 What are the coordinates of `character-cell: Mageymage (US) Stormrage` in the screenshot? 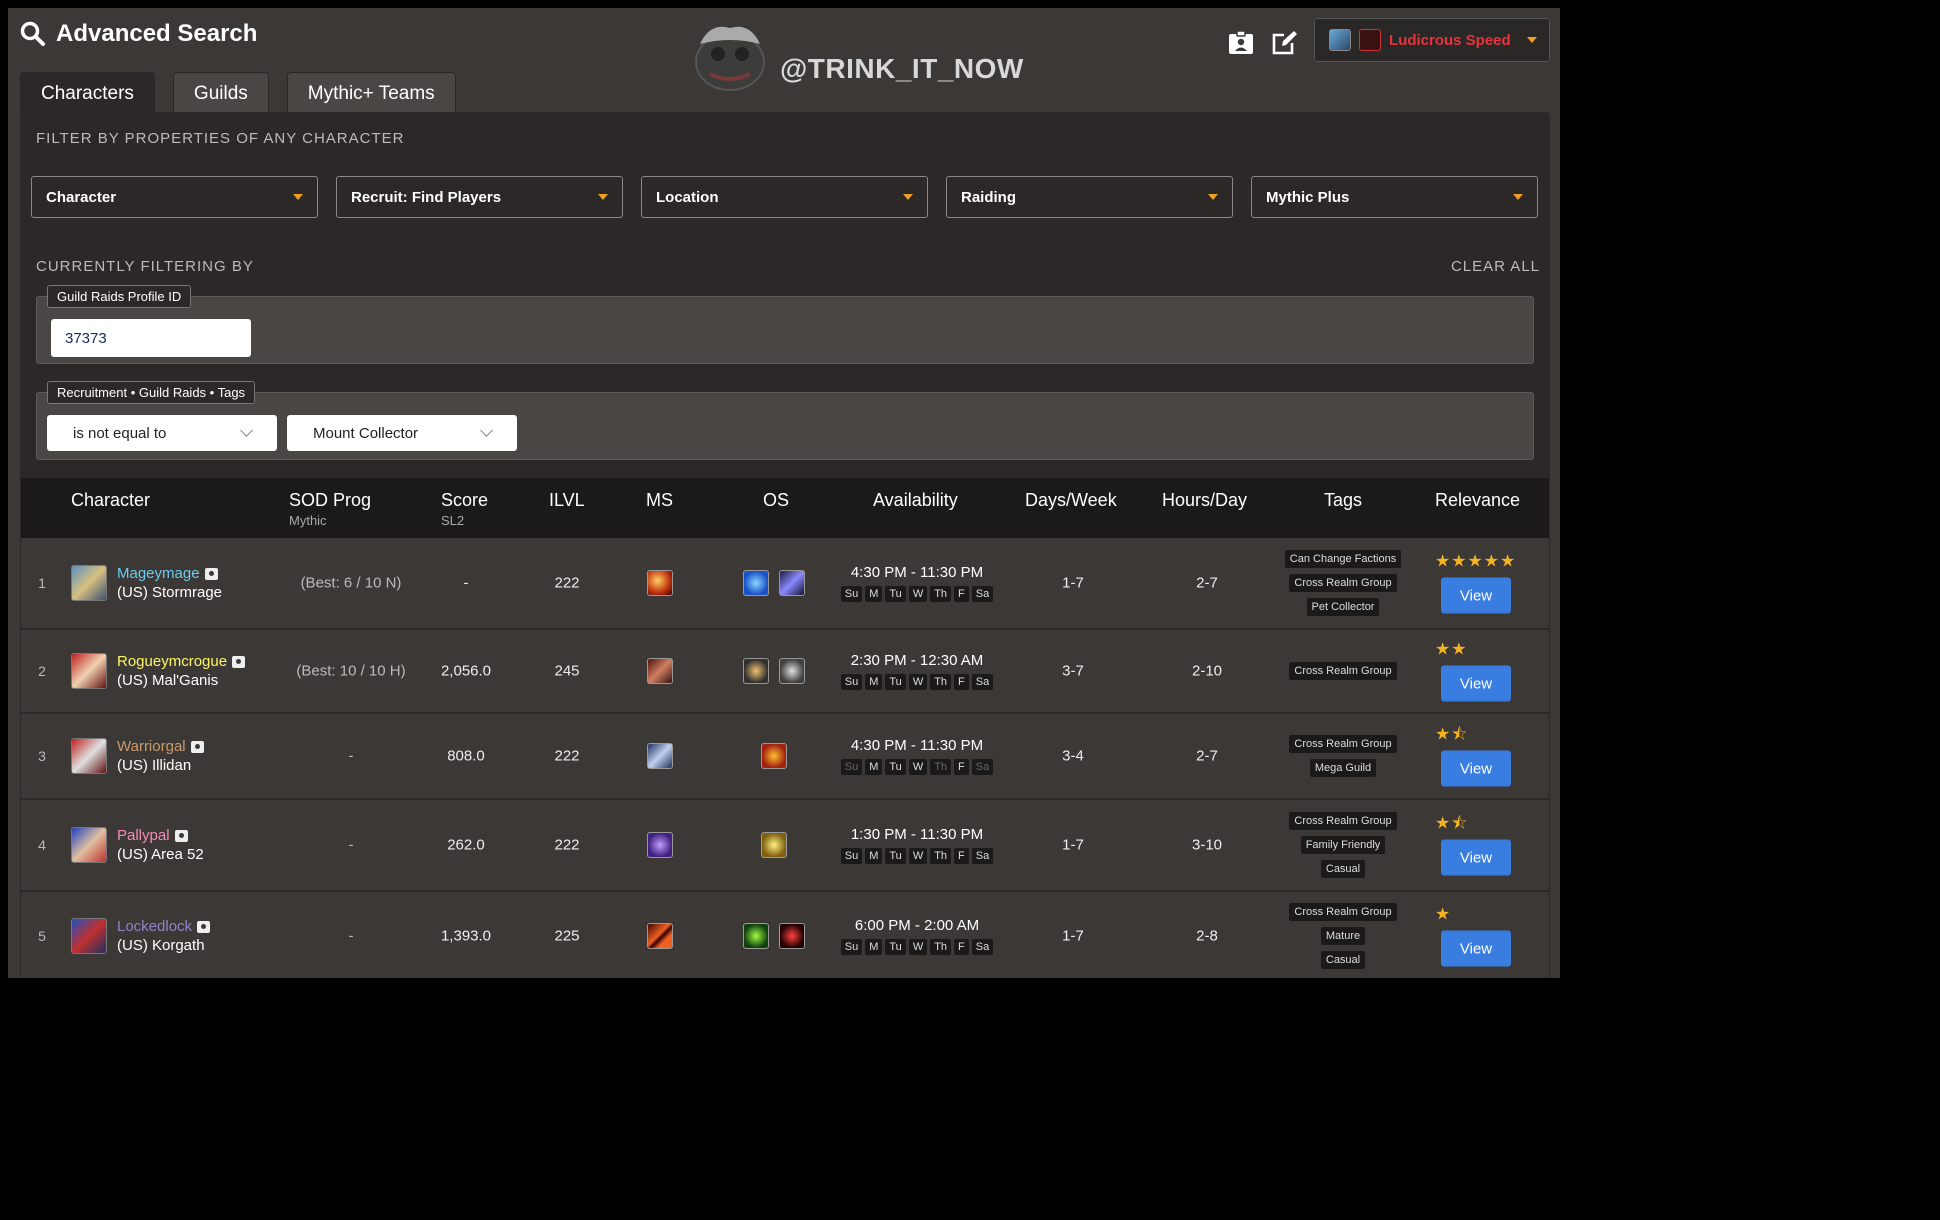 It's located at (146, 583).